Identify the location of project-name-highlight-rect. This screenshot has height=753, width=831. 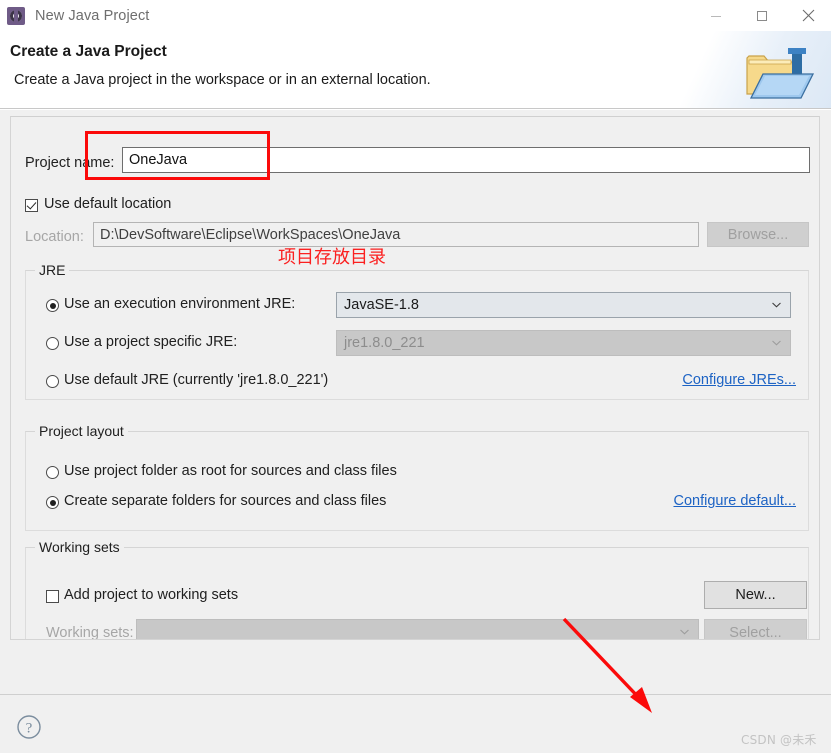
(177, 155).